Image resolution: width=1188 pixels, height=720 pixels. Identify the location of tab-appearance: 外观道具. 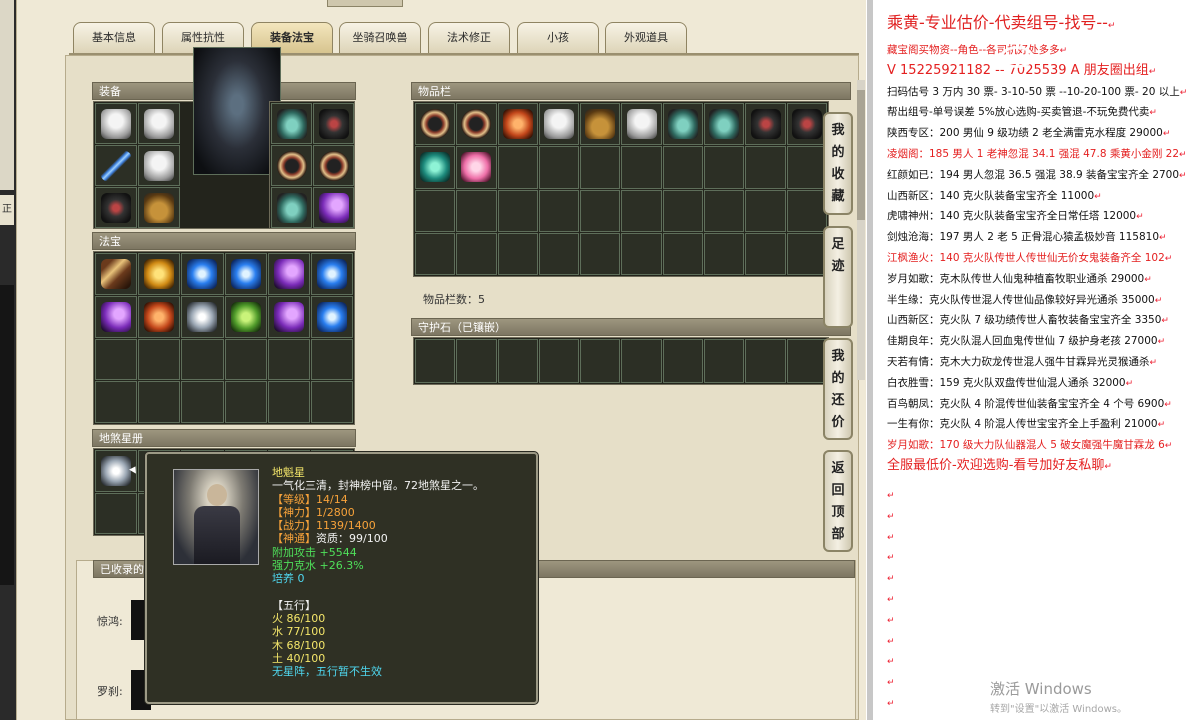
(646, 38).